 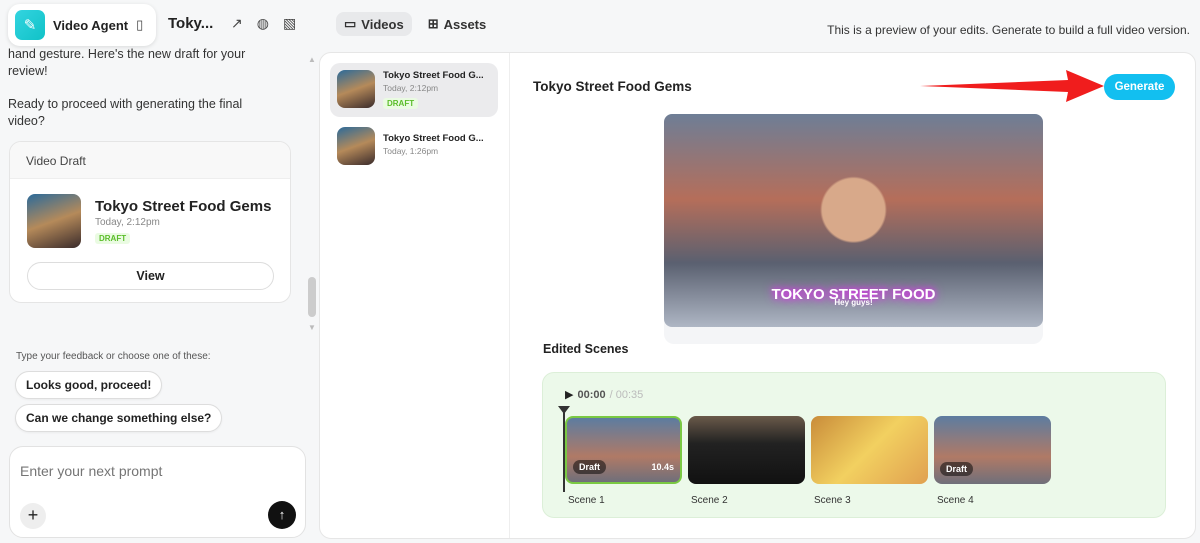 I want to click on preview-title: Tokyo Street Food Gems, so click(x=612, y=86).